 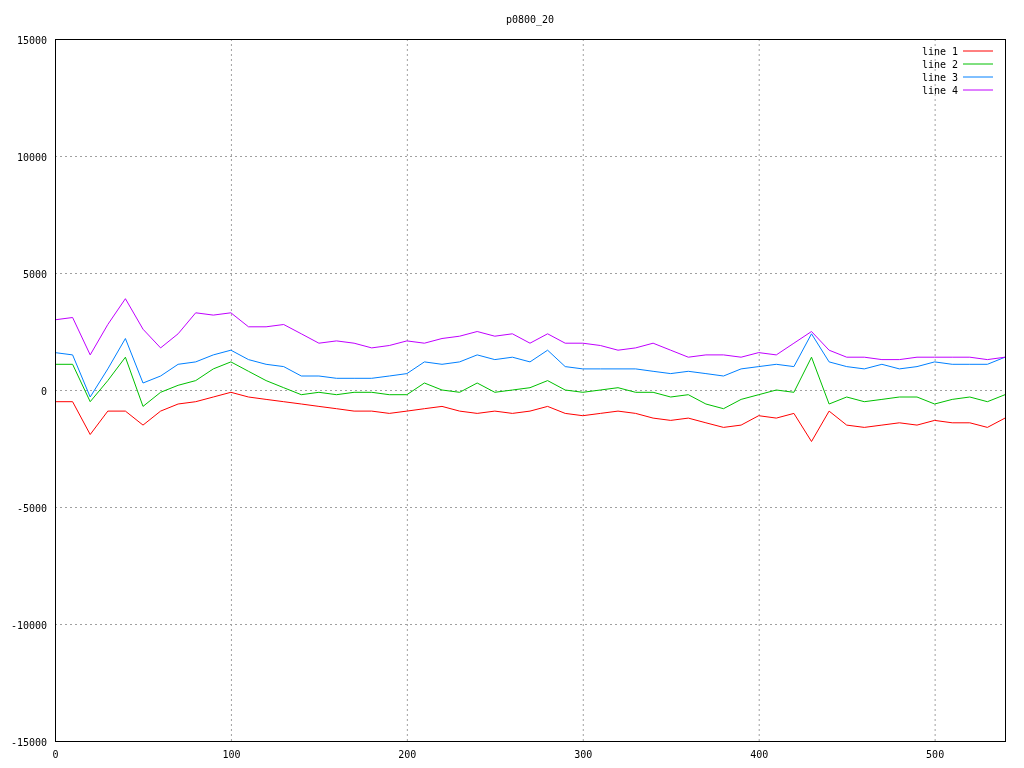 What do you see at coordinates (407, 754) in the screenshot?
I see `x-tick-label: 200` at bounding box center [407, 754].